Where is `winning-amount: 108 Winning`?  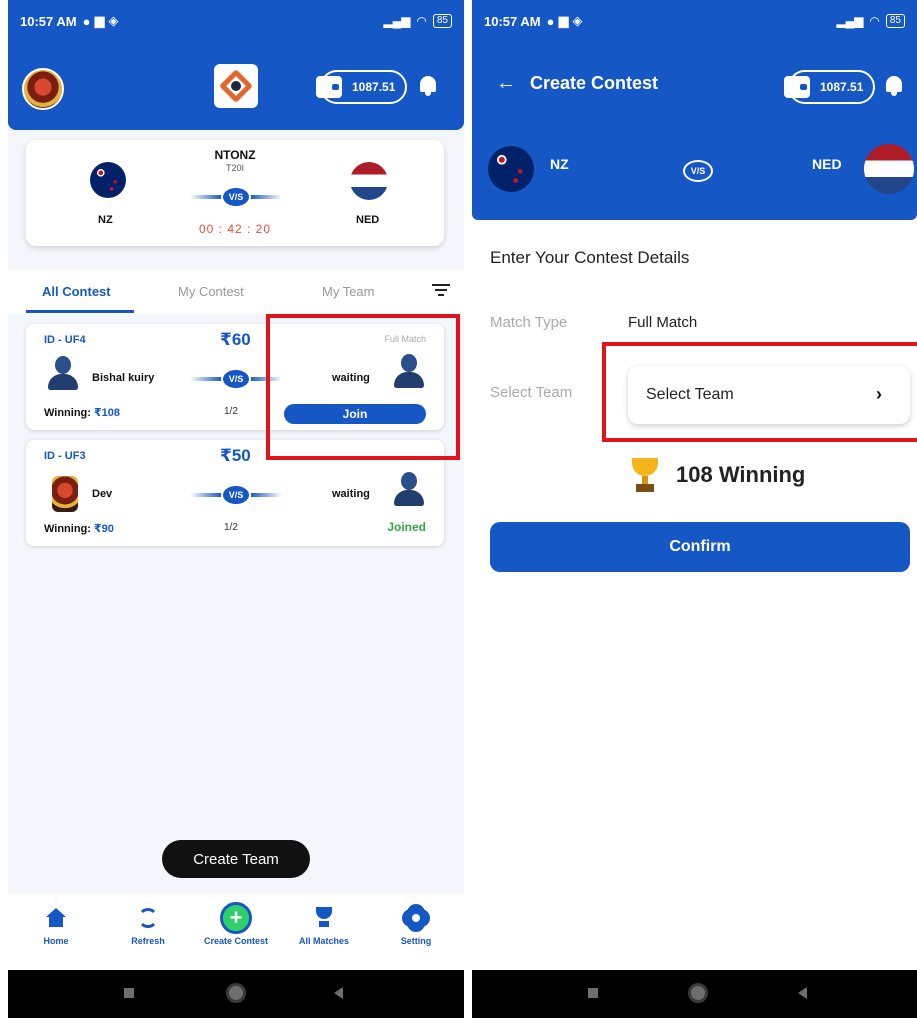 winning-amount: 108 Winning is located at coordinates (741, 474).